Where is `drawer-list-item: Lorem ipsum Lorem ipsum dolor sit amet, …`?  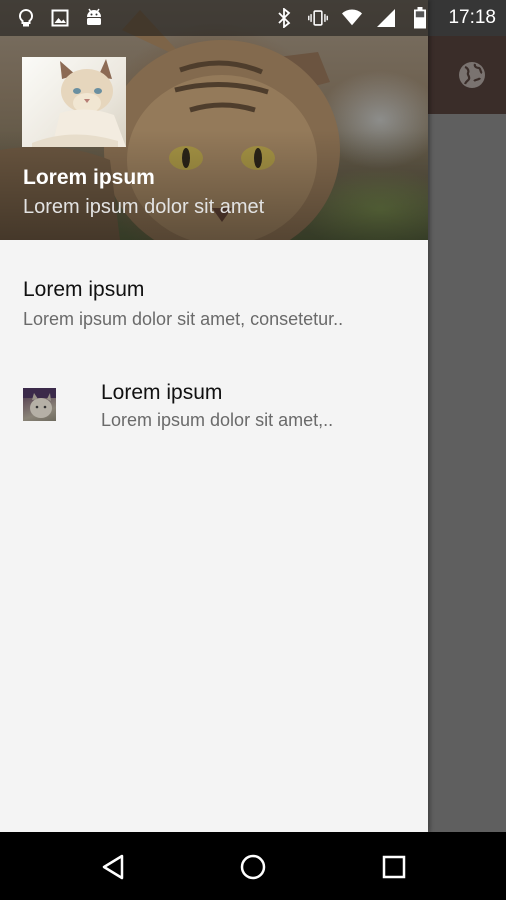
drawer-list-item: Lorem ipsum Lorem ipsum dolor sit amet, … is located at coordinates (214, 305).